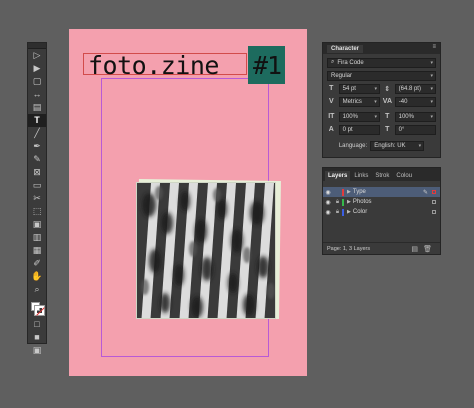 Image resolution: width=474 pixels, height=408 pixels. What do you see at coordinates (415, 129) in the screenshot?
I see `skew-field: 0°` at bounding box center [415, 129].